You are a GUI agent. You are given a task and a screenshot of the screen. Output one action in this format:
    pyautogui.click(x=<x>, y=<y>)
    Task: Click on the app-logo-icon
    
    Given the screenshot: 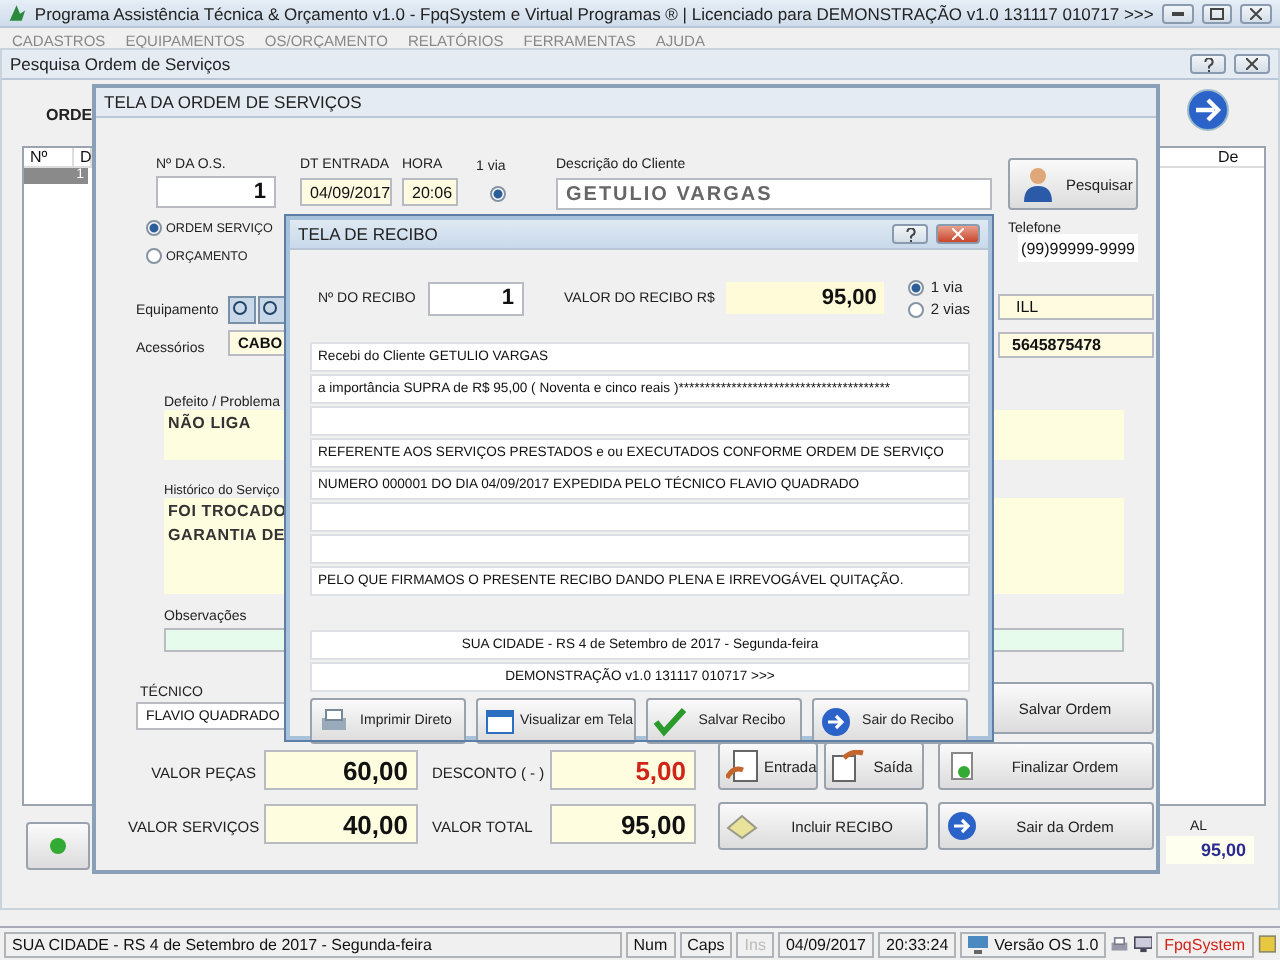 What is the action you would take?
    pyautogui.click(x=17, y=13)
    